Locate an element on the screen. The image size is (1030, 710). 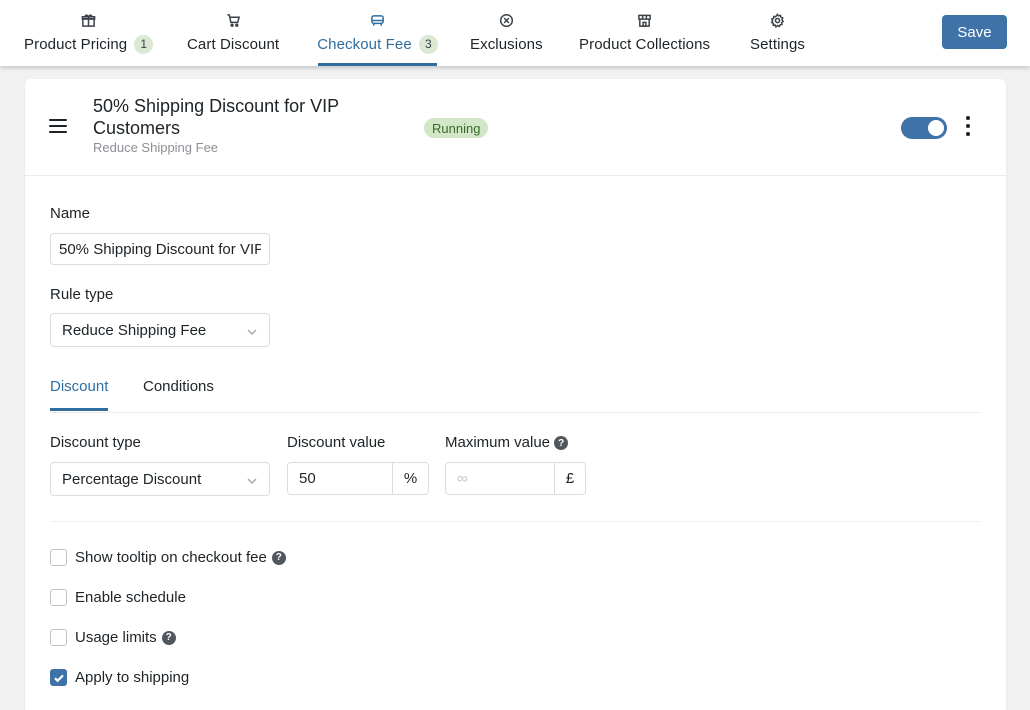
drag-handle-icon is located at coordinates (58, 126).